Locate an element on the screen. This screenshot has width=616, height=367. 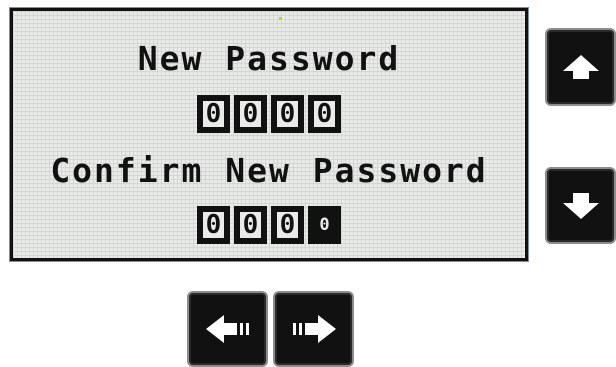
arrow-right-icon is located at coordinates (314, 329).